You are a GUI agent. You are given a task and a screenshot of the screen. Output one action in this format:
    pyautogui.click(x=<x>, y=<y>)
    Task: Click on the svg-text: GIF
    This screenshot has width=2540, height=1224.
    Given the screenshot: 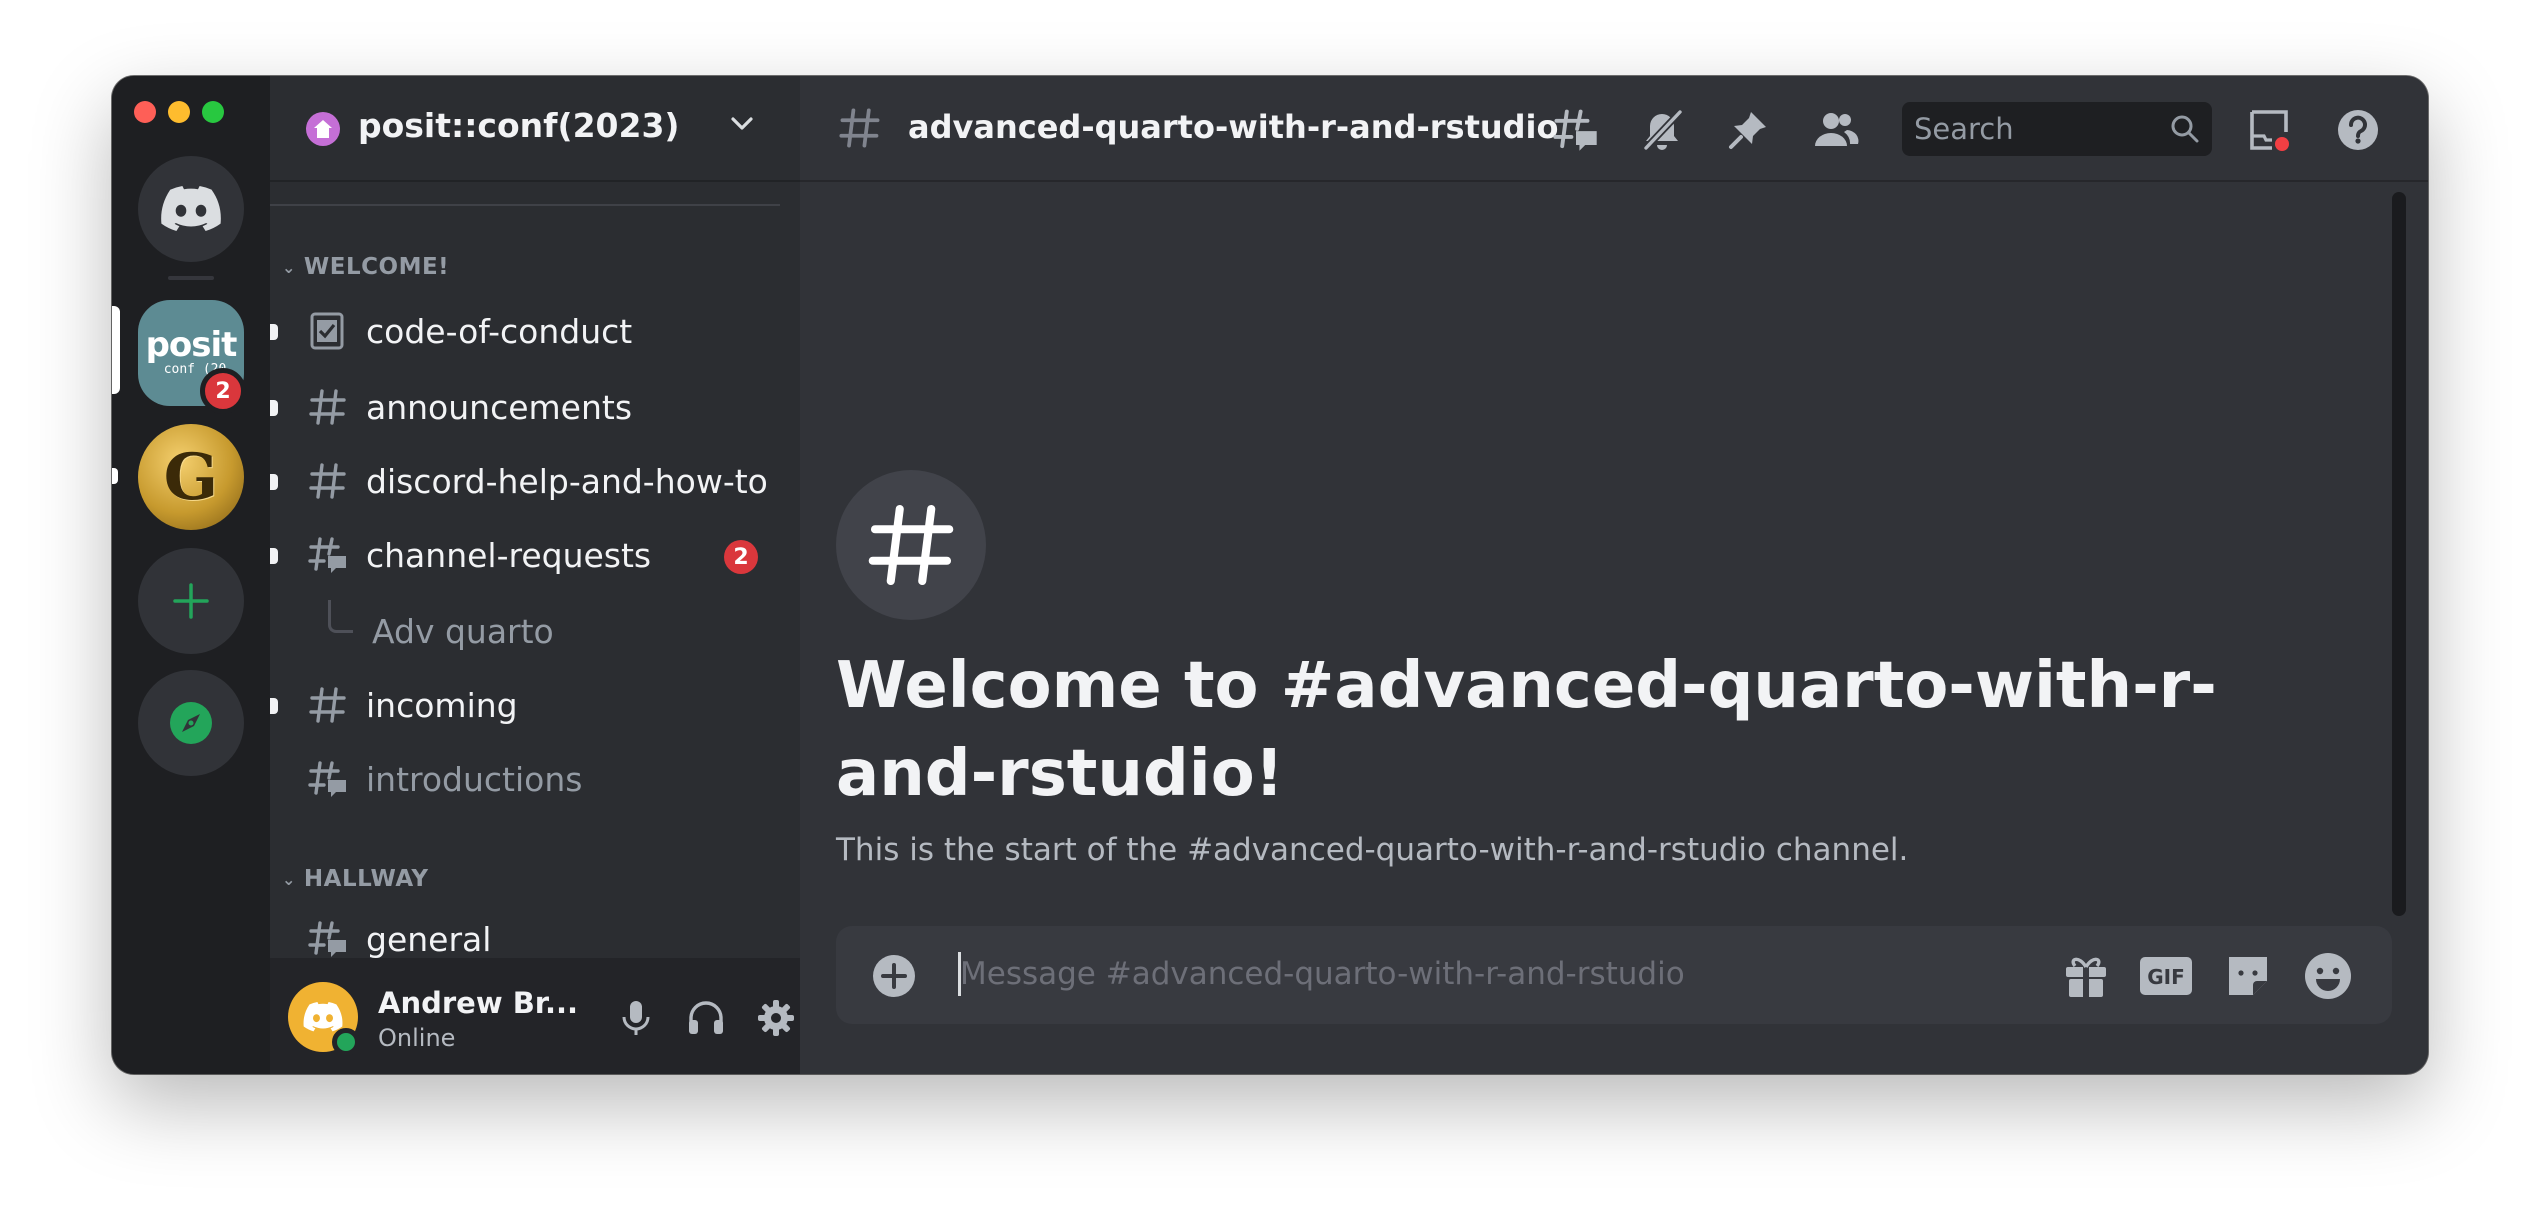 What is the action you would take?
    pyautogui.click(x=2166, y=977)
    